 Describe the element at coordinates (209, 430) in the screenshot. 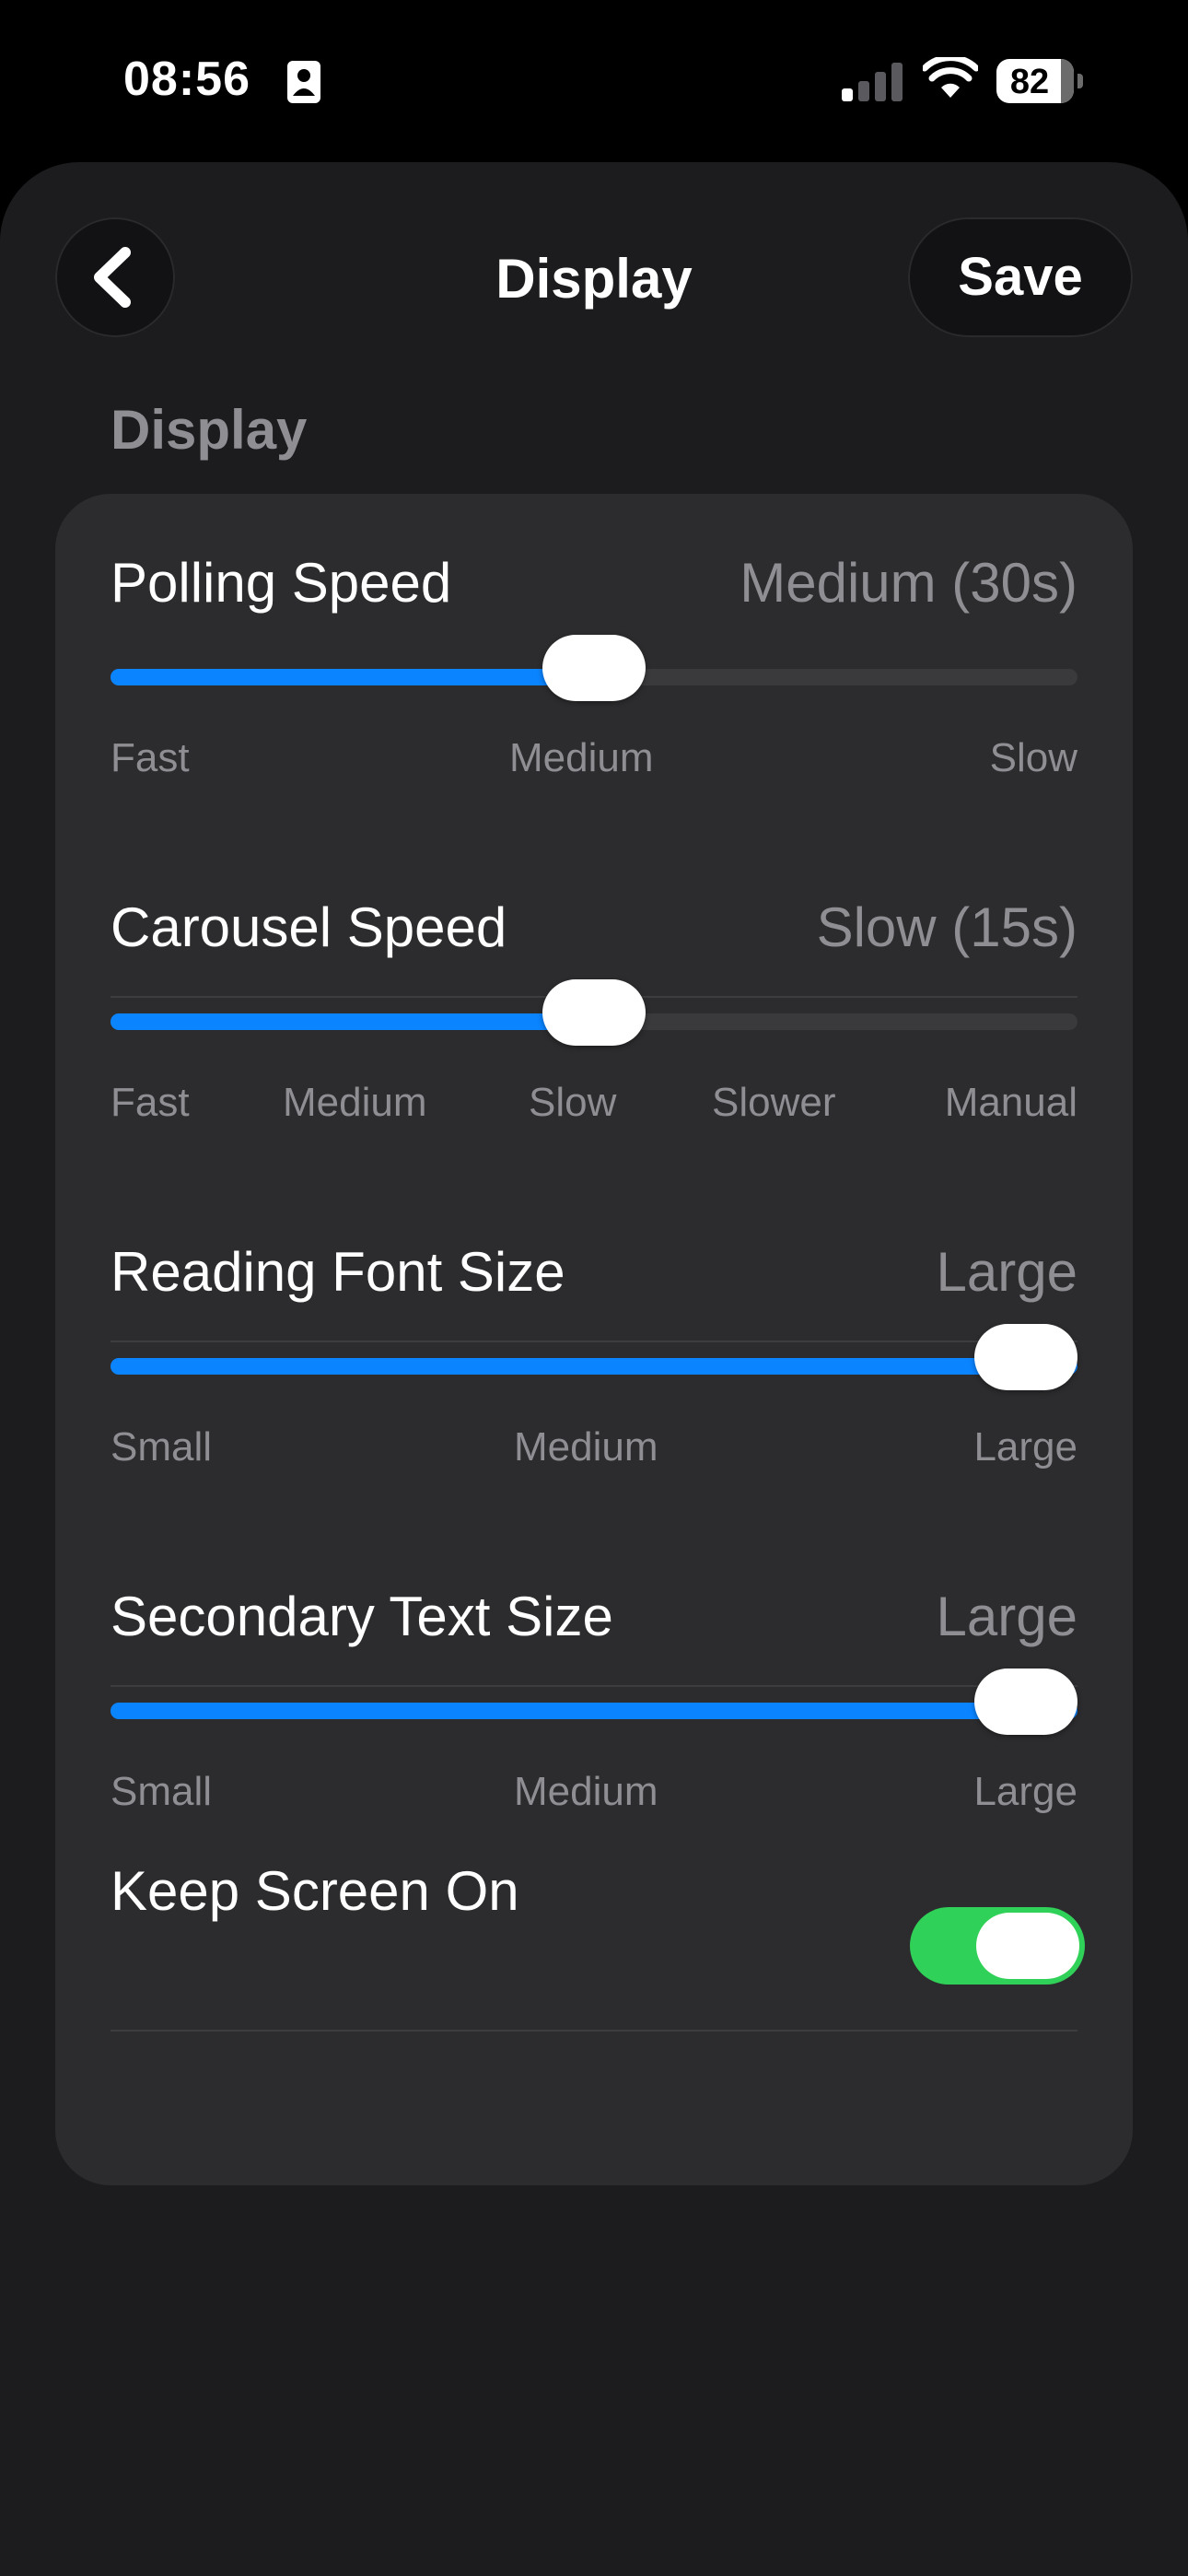

I see `section-title: Display` at that location.